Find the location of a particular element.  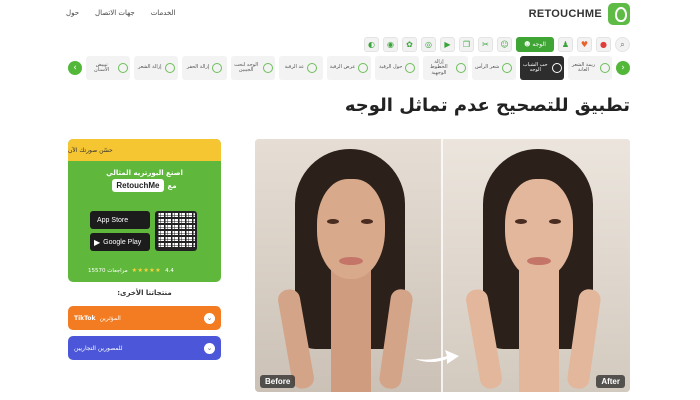

app-store-button: App Store is located at coordinates (120, 220).